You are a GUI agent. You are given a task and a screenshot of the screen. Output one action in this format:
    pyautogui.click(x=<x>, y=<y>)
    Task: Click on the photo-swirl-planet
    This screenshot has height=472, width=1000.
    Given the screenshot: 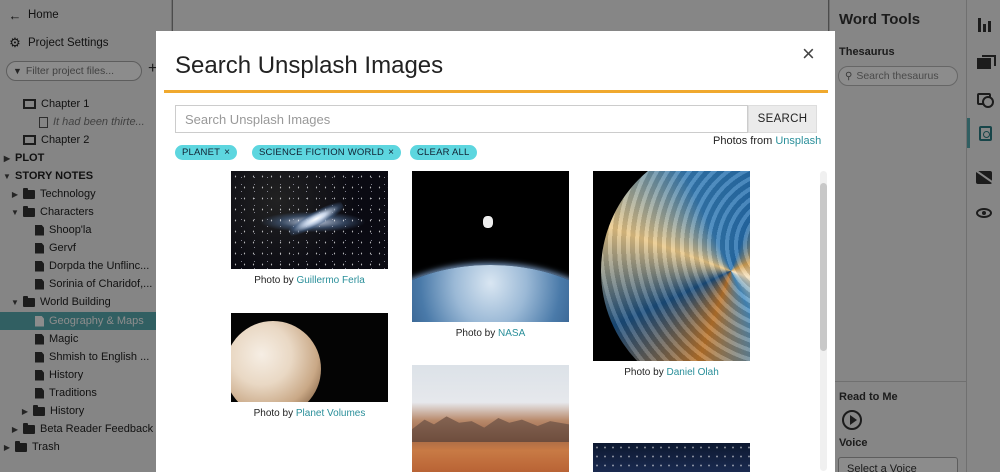 What is the action you would take?
    pyautogui.click(x=671, y=266)
    